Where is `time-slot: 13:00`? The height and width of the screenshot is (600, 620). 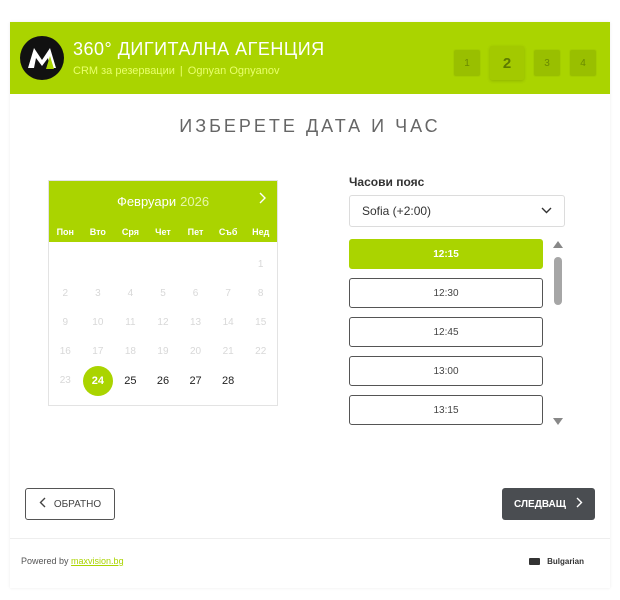
time-slot: 13:00 is located at coordinates (446, 371).